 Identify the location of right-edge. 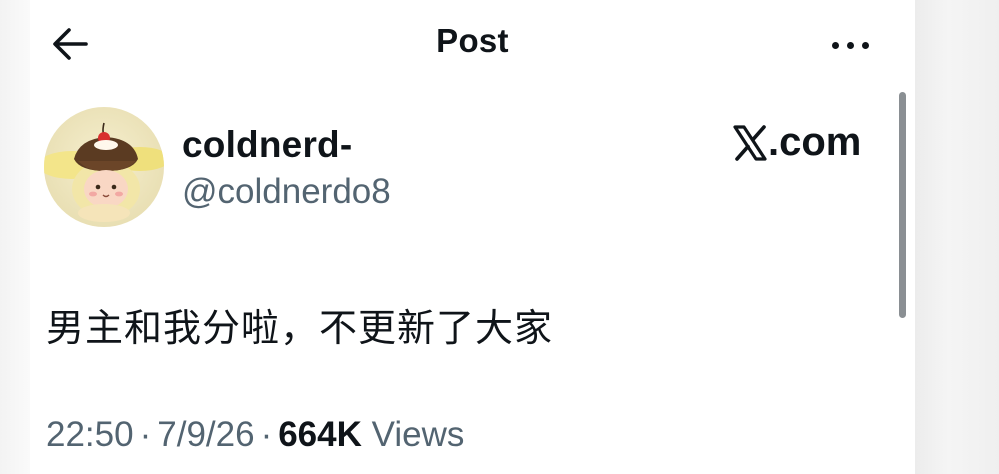
(957, 237).